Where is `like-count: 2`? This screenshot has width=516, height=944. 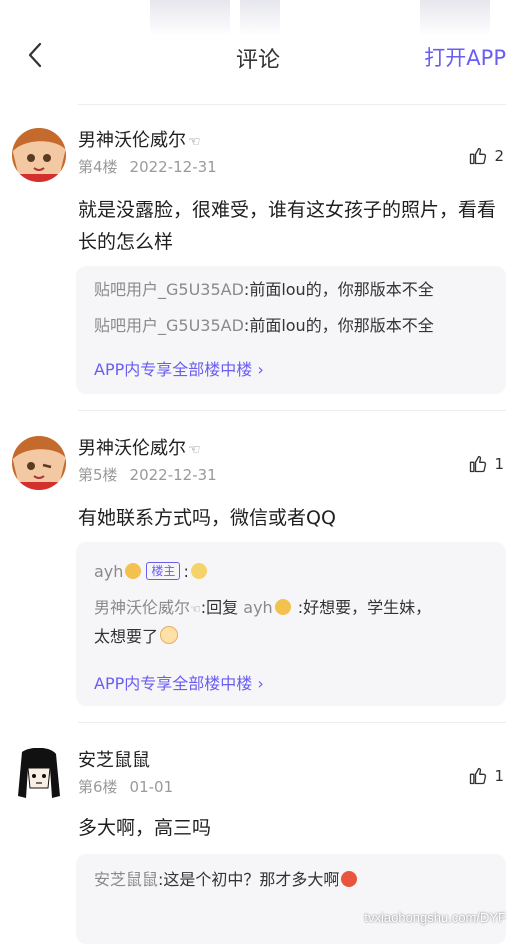
like-count: 2 is located at coordinates (499, 156).